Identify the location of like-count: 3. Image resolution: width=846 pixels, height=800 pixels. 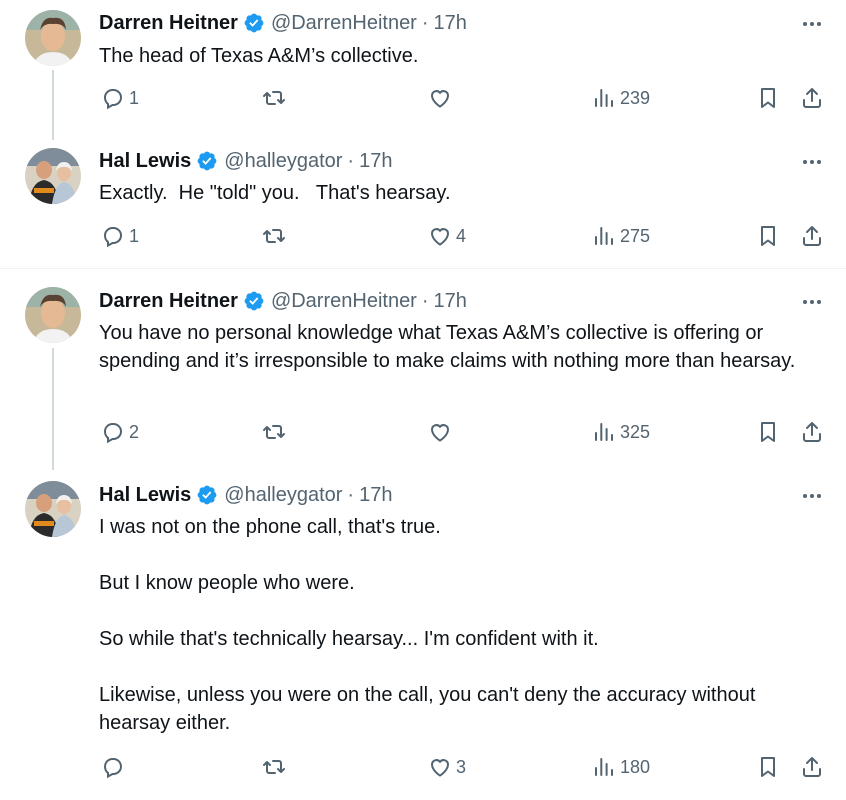
(461, 766).